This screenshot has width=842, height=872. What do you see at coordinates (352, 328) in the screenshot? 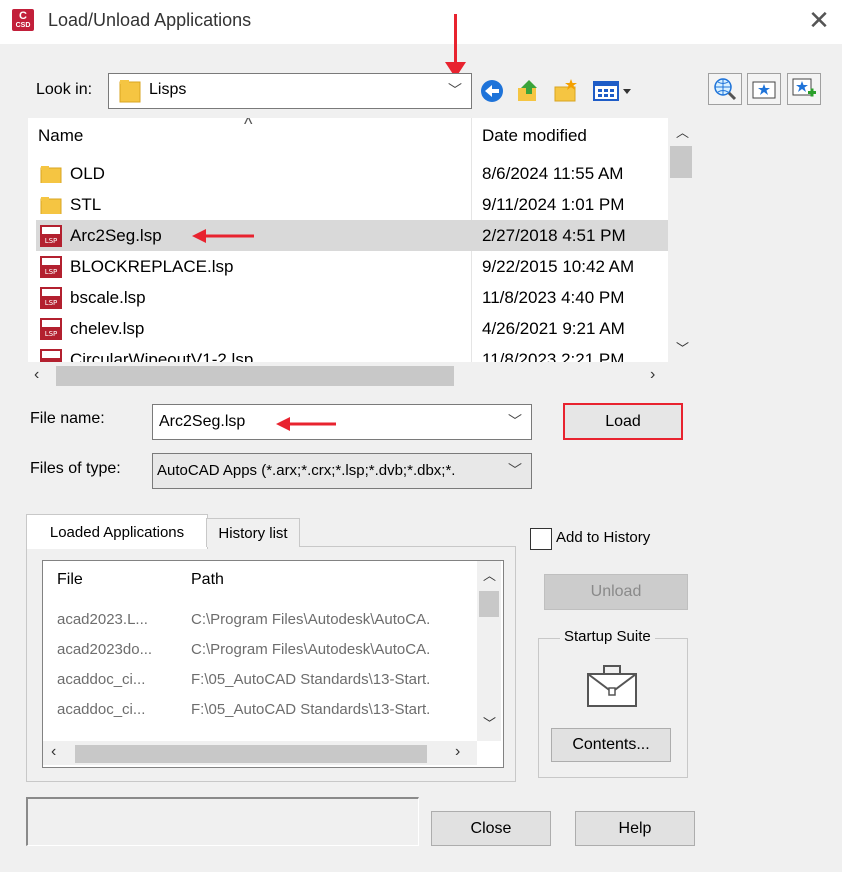
I see `file-row-chelev: LSP chelev.lsp 4/26/2021 9:21 AM` at bounding box center [352, 328].